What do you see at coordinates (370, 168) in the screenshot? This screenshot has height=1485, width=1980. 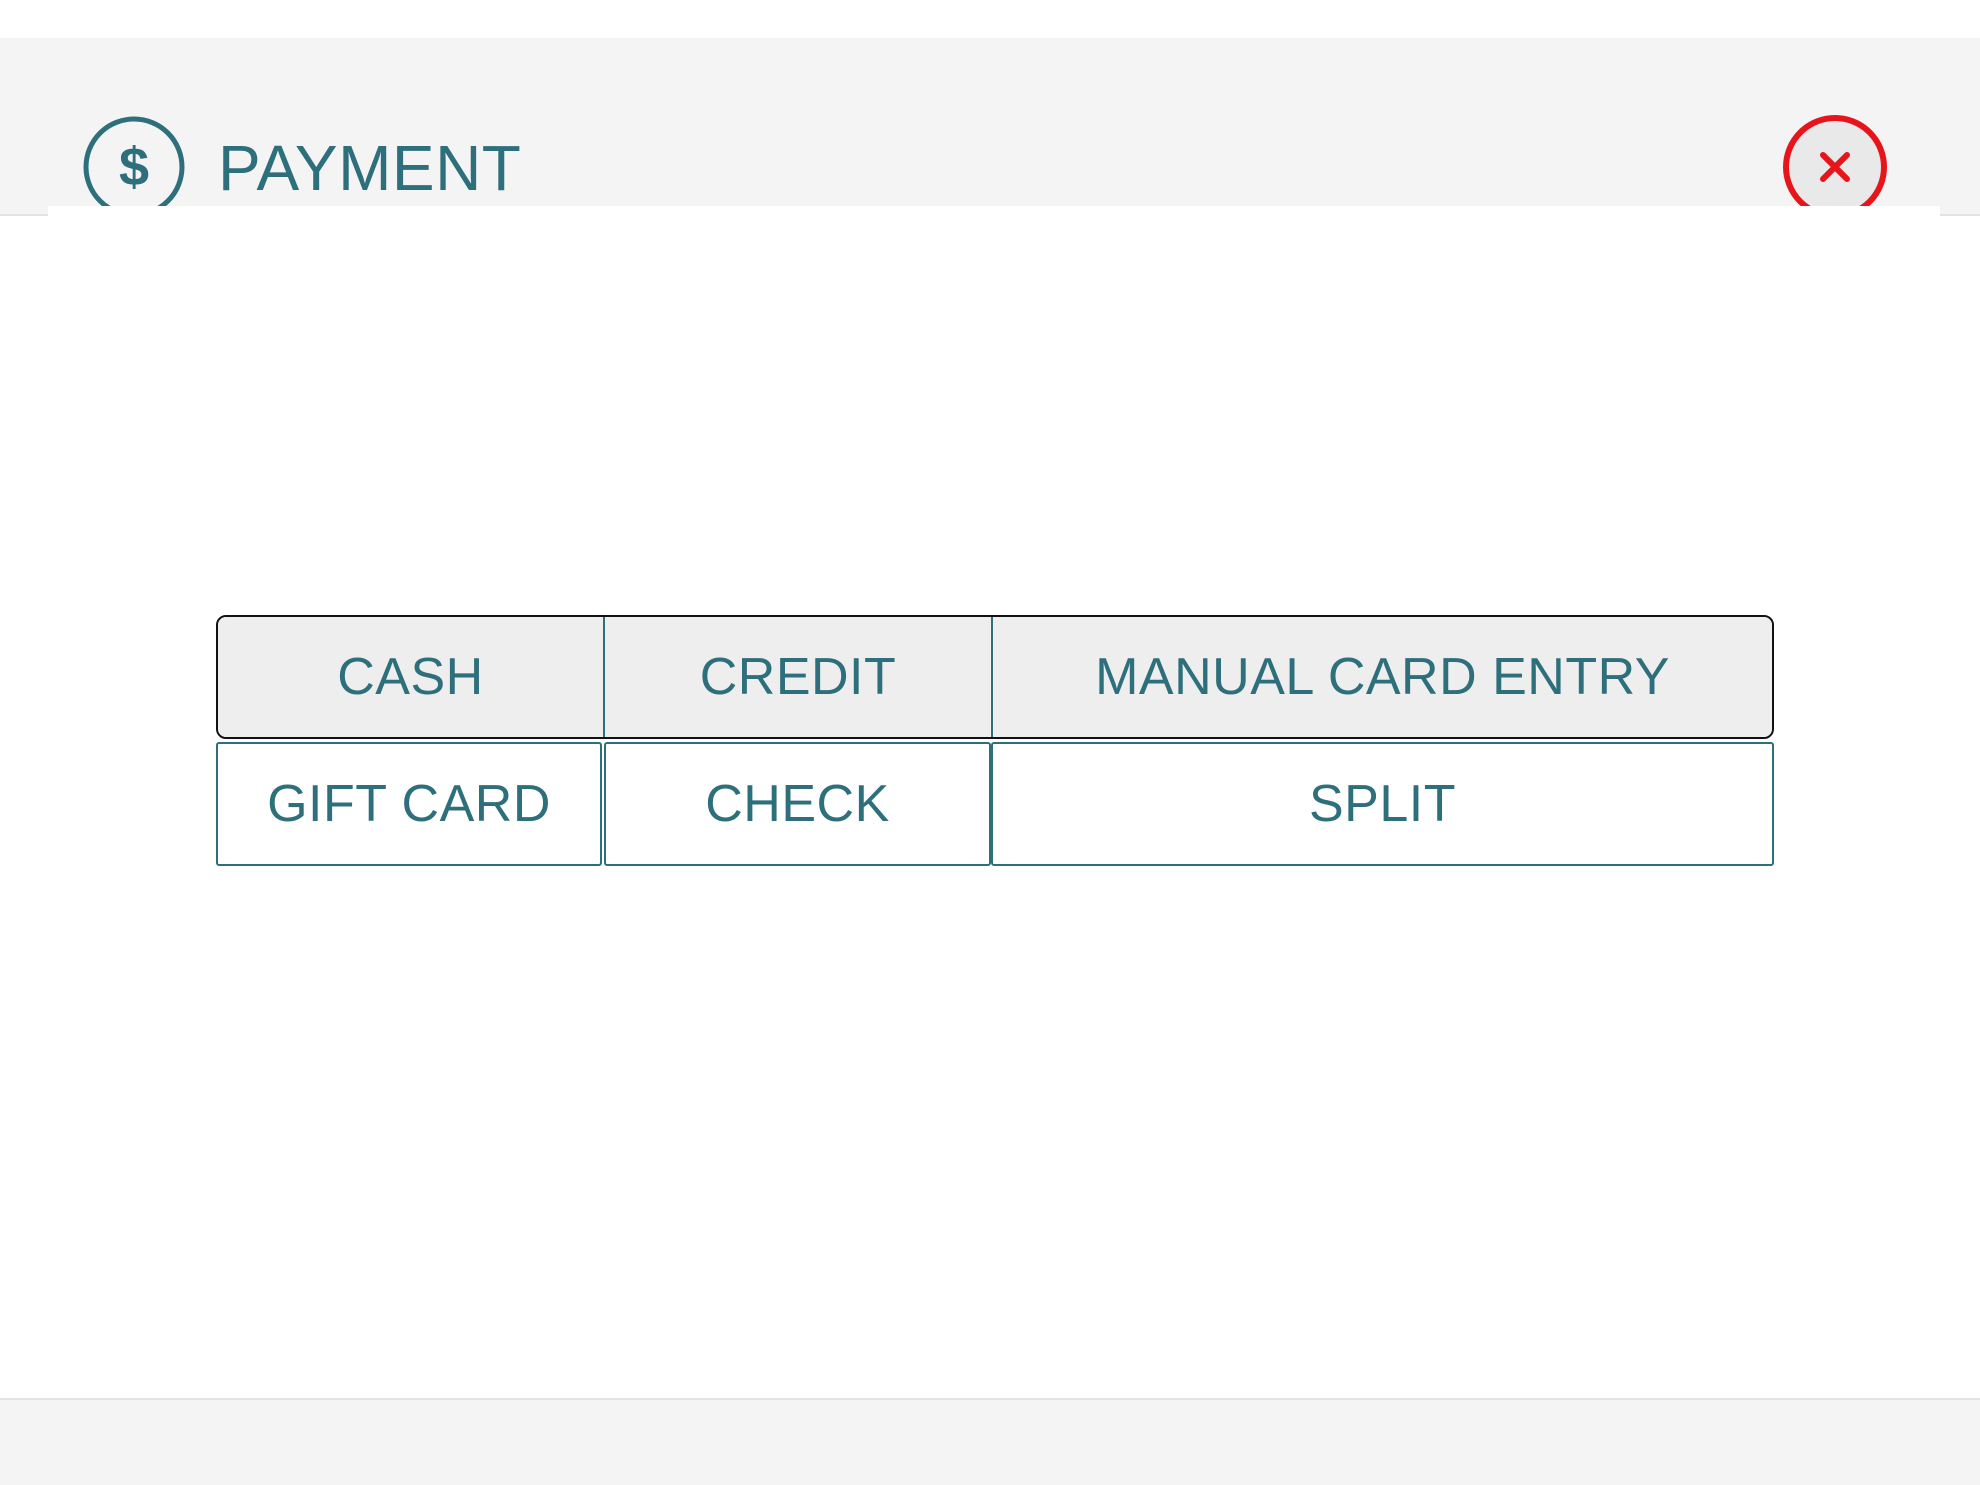 I see `dialog-title: PAYMENT` at bounding box center [370, 168].